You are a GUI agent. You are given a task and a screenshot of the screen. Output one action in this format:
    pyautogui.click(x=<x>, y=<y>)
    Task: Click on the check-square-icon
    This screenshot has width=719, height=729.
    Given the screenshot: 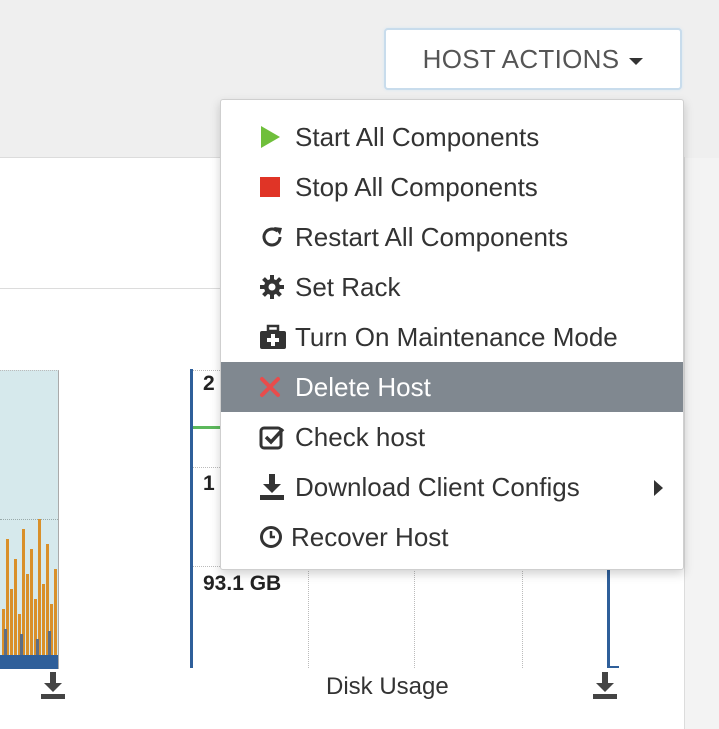 What is the action you would take?
    pyautogui.click(x=258, y=437)
    